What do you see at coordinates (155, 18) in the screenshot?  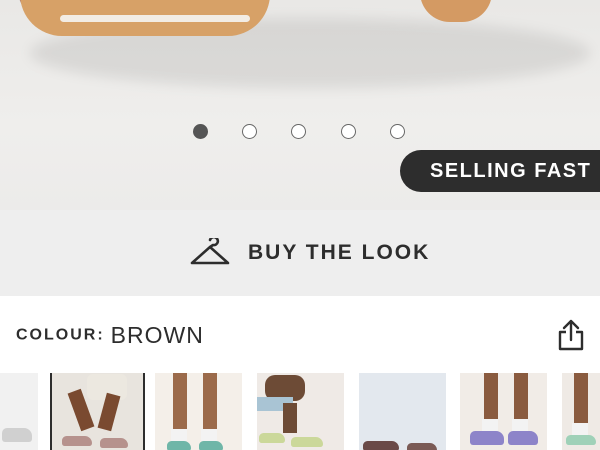 I see `shoe-midsole-stripe` at bounding box center [155, 18].